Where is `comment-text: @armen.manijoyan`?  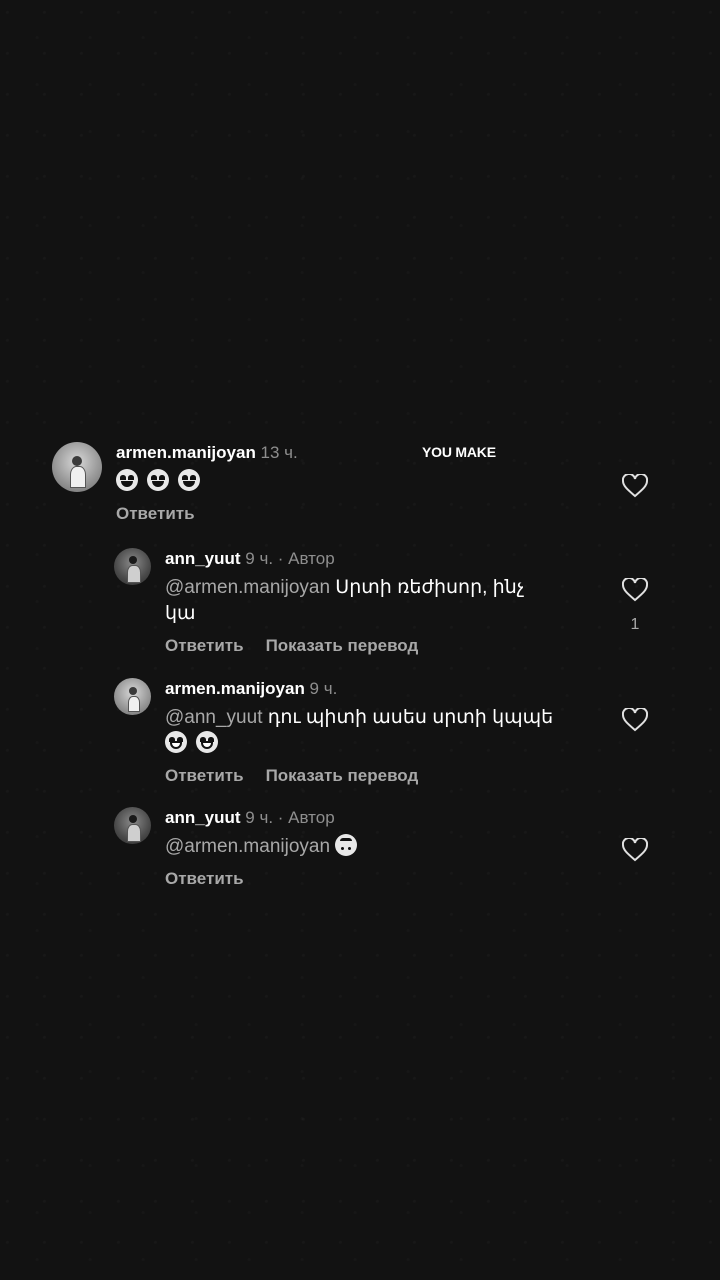 comment-text: @armen.manijoyan is located at coordinates (375, 847).